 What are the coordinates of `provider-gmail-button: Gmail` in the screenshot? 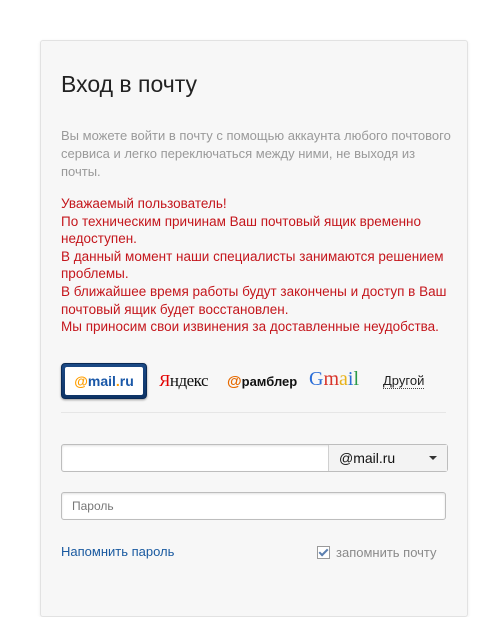 It's located at (334, 379).